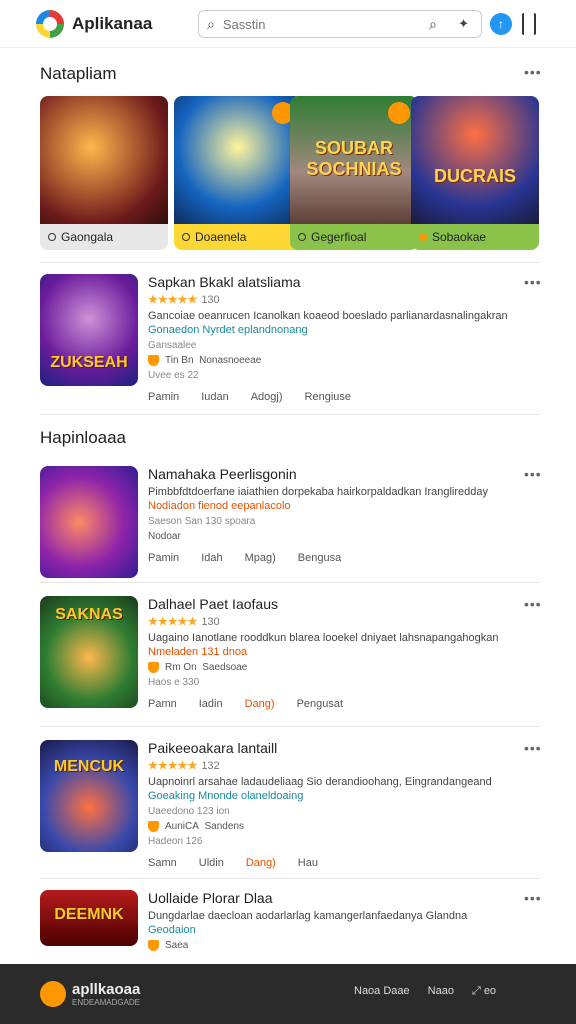 The width and height of the screenshot is (576, 1024). What do you see at coordinates (221, 237) in the screenshot?
I see `featured-label: Doaenela` at bounding box center [221, 237].